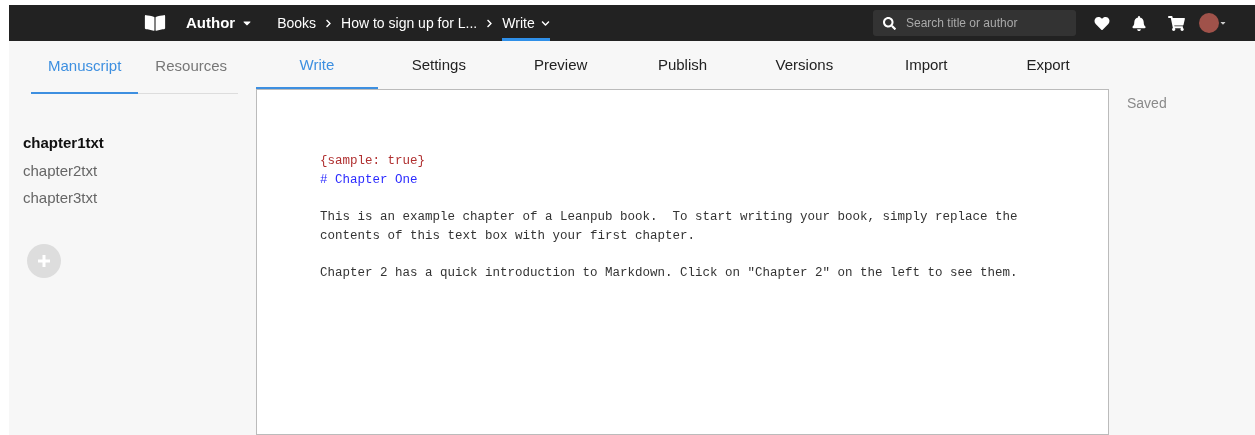 This screenshot has width=1255, height=435. Describe the element at coordinates (889, 23) in the screenshot. I see `search-icon` at that location.